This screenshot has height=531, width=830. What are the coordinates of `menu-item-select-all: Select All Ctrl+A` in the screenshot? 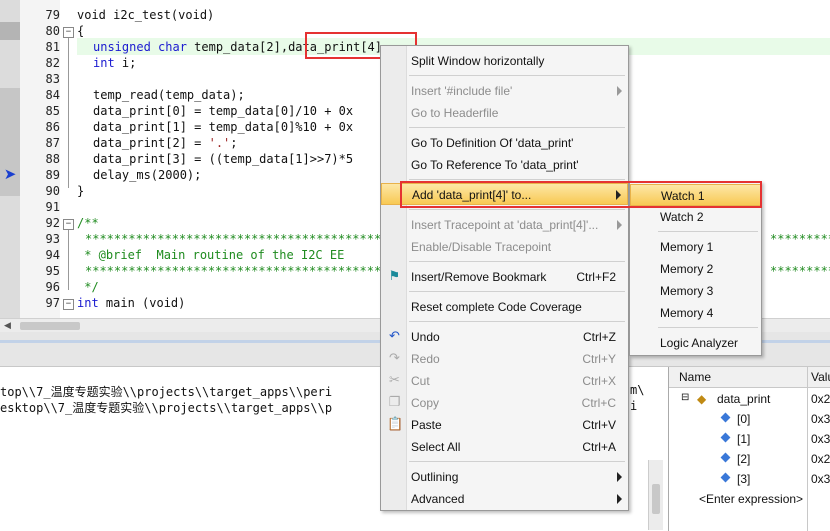 It's located at (504, 447).